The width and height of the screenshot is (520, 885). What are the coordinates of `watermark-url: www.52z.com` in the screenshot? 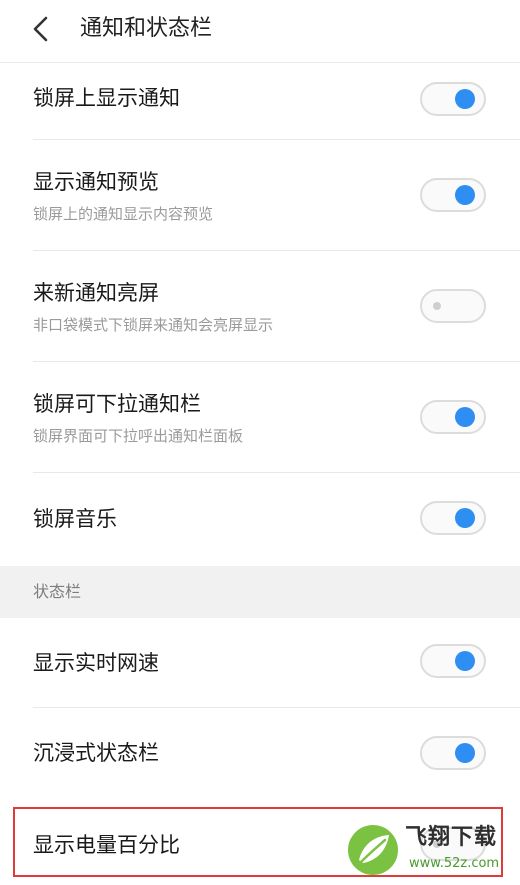 It's located at (454, 863).